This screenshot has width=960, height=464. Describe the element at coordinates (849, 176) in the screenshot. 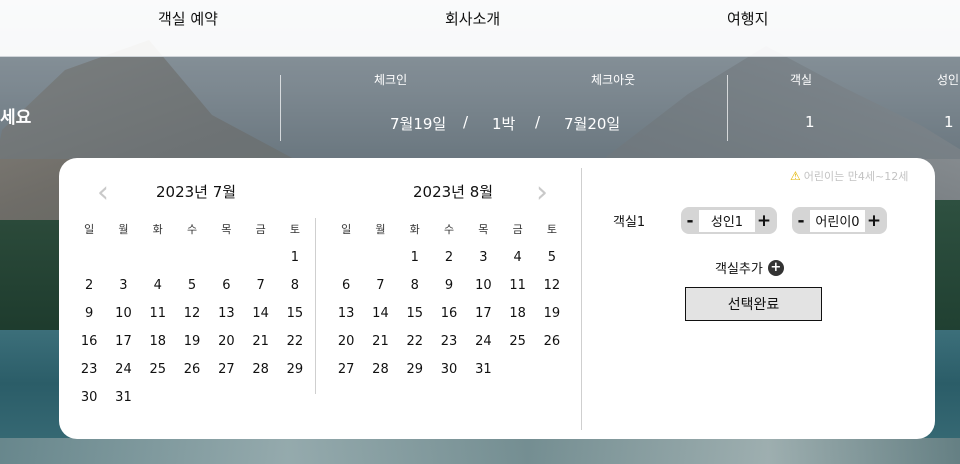

I see `child-age-notice: ⚠ 어린이는 만4세~12세` at that location.